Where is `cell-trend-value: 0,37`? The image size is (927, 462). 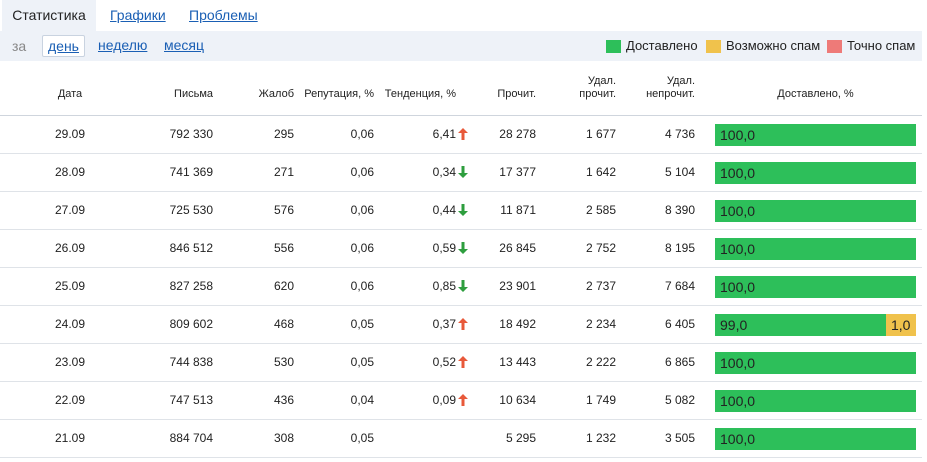
cell-trend-value: 0,37 is located at coordinates (444, 324).